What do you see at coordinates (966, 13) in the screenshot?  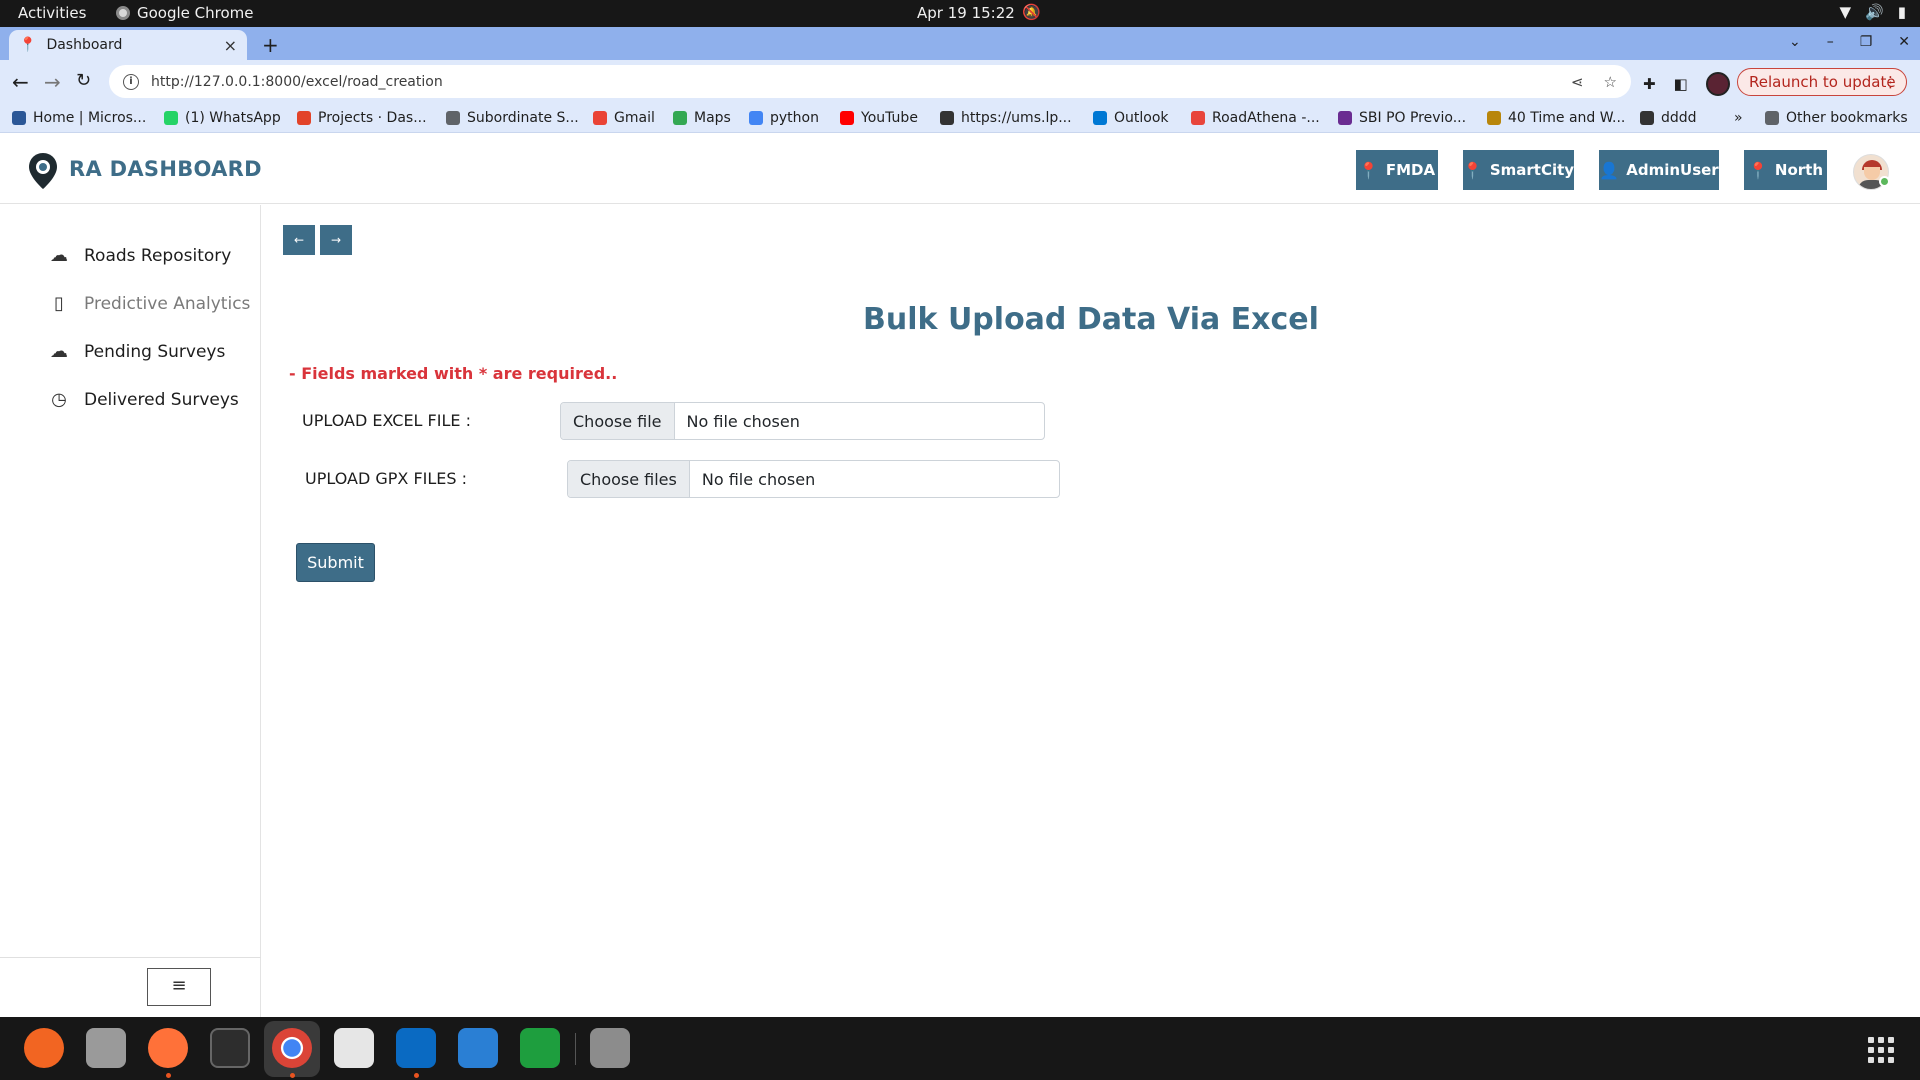 I see `clock: Apr 19 15:22` at bounding box center [966, 13].